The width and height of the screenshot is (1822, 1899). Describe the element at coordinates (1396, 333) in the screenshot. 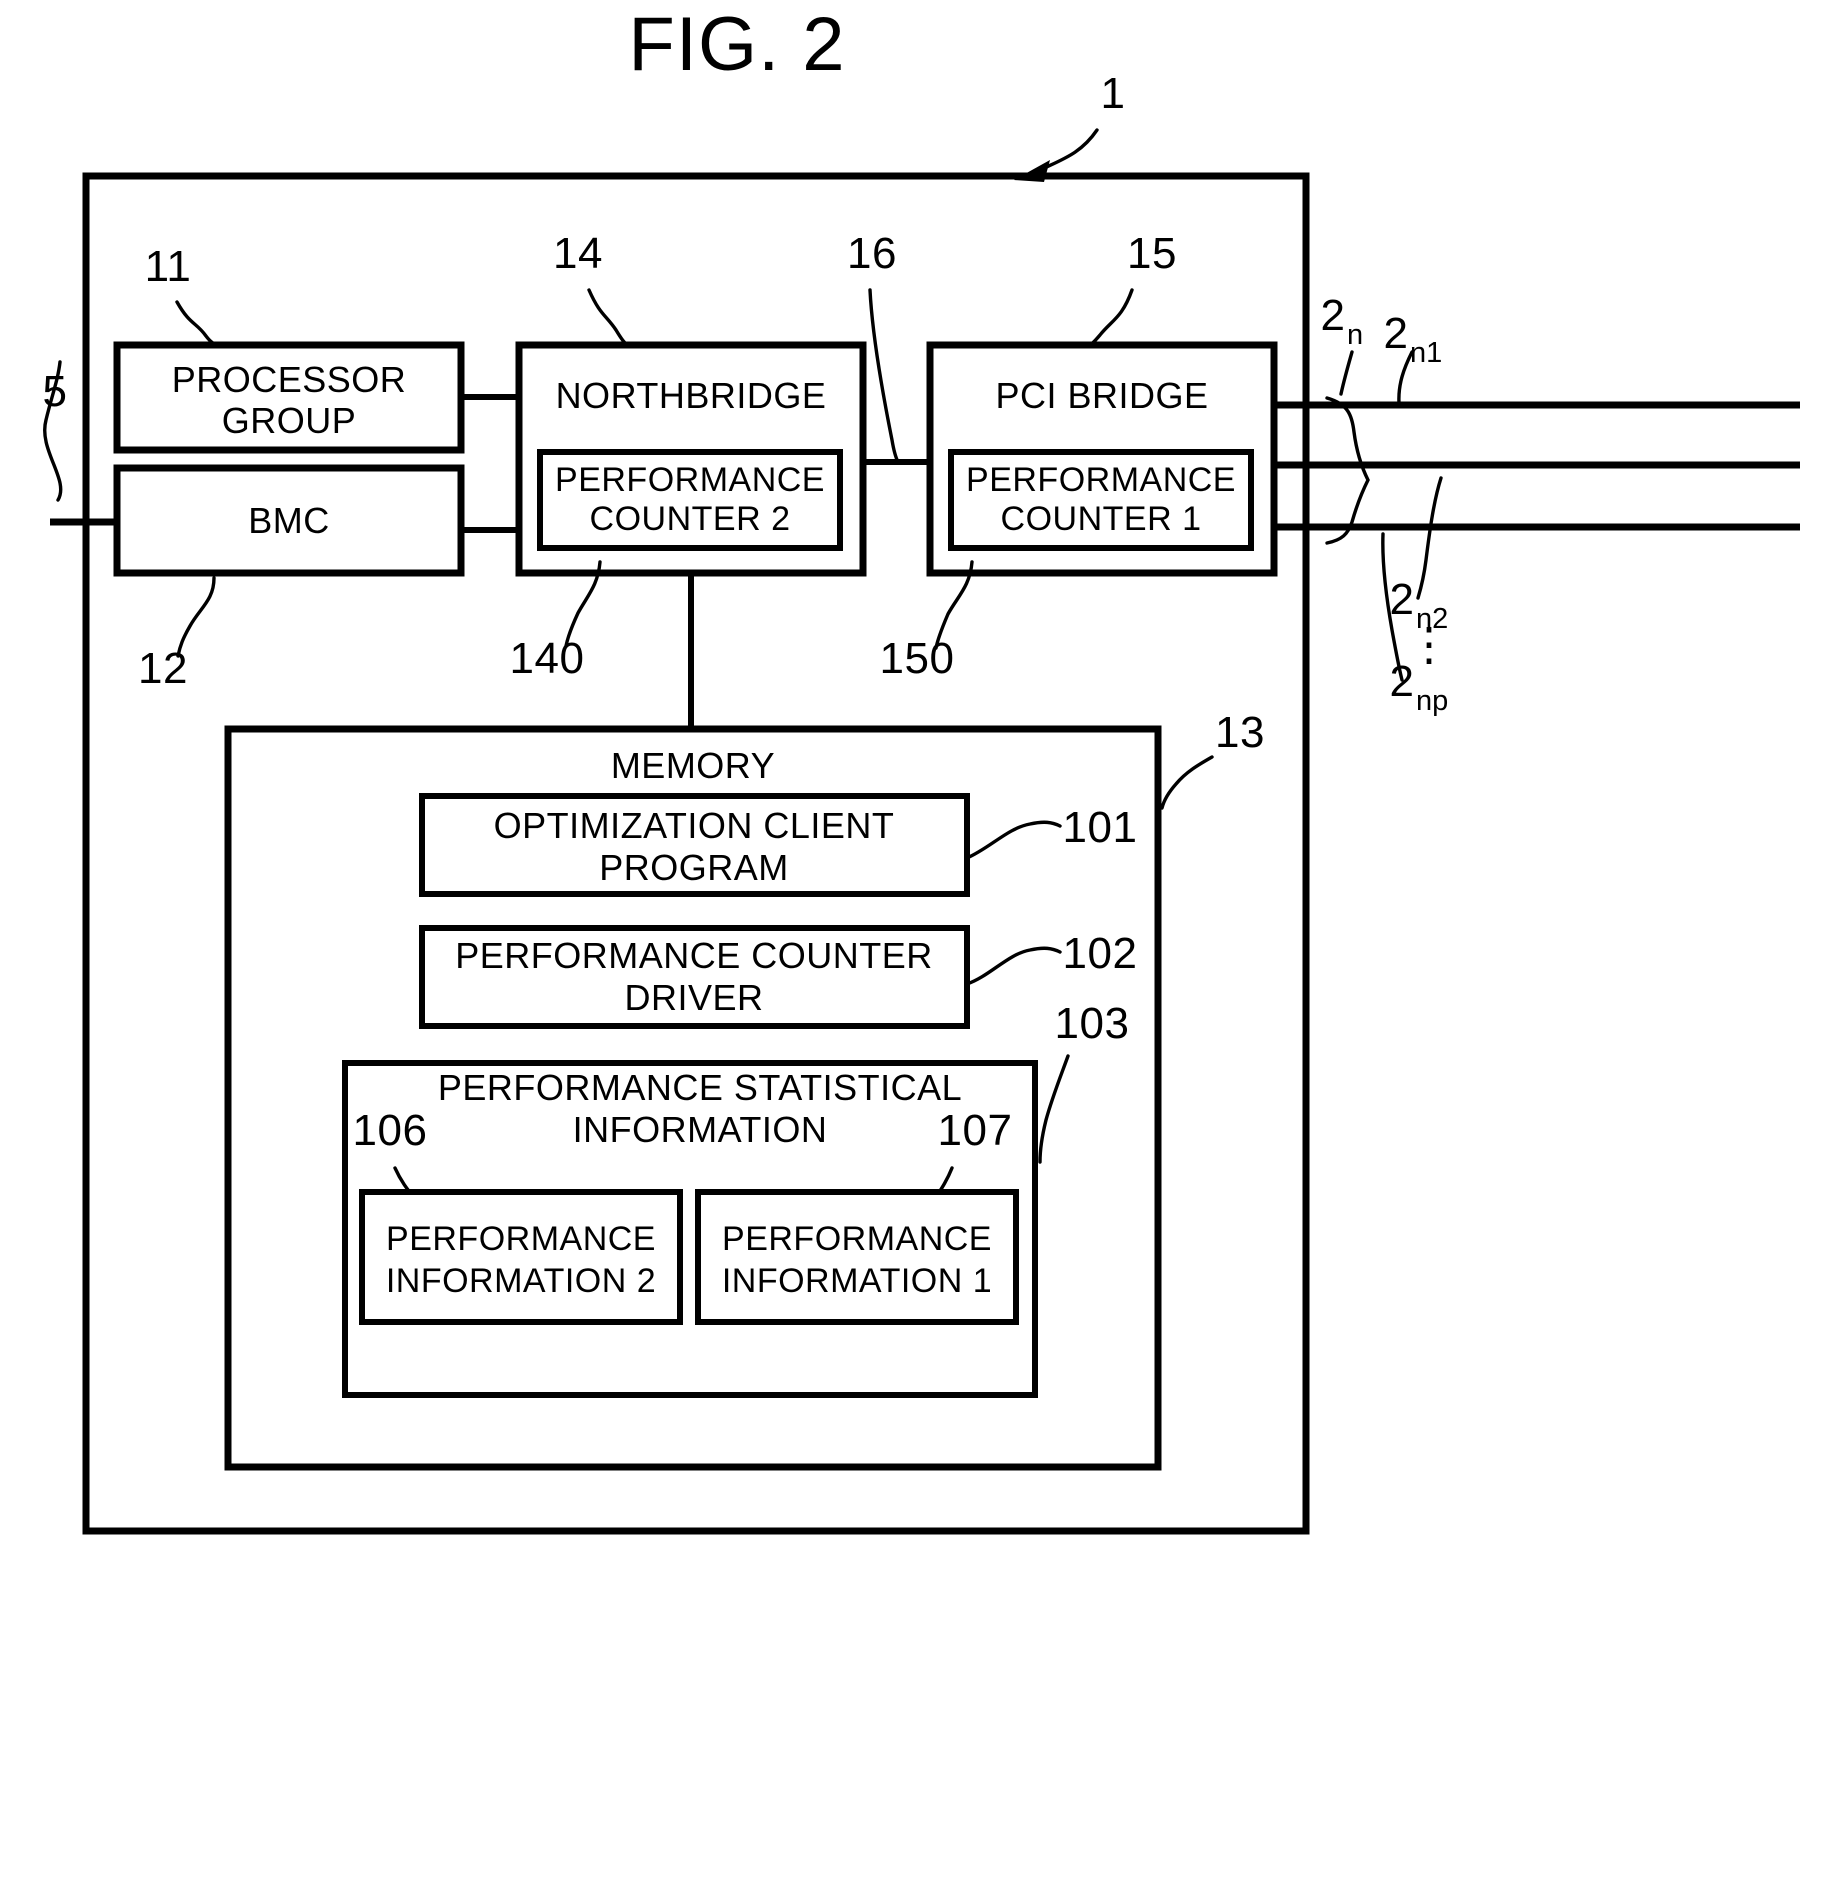

I see `io-bus-1-label-base: 2` at that location.